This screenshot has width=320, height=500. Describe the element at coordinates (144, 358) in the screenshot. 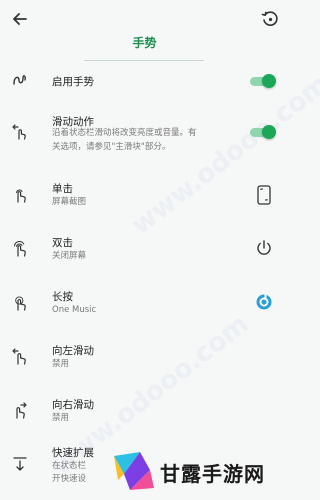

I see `gesture-row-swipe-left: 向左滑动 禁用` at that location.